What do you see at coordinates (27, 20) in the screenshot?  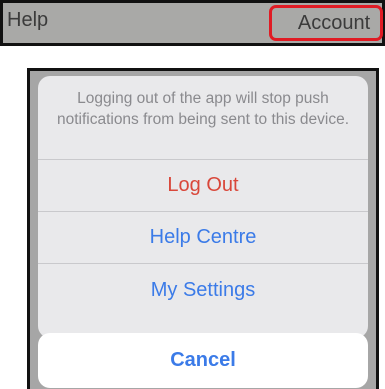 I see `tab-help: Help` at bounding box center [27, 20].